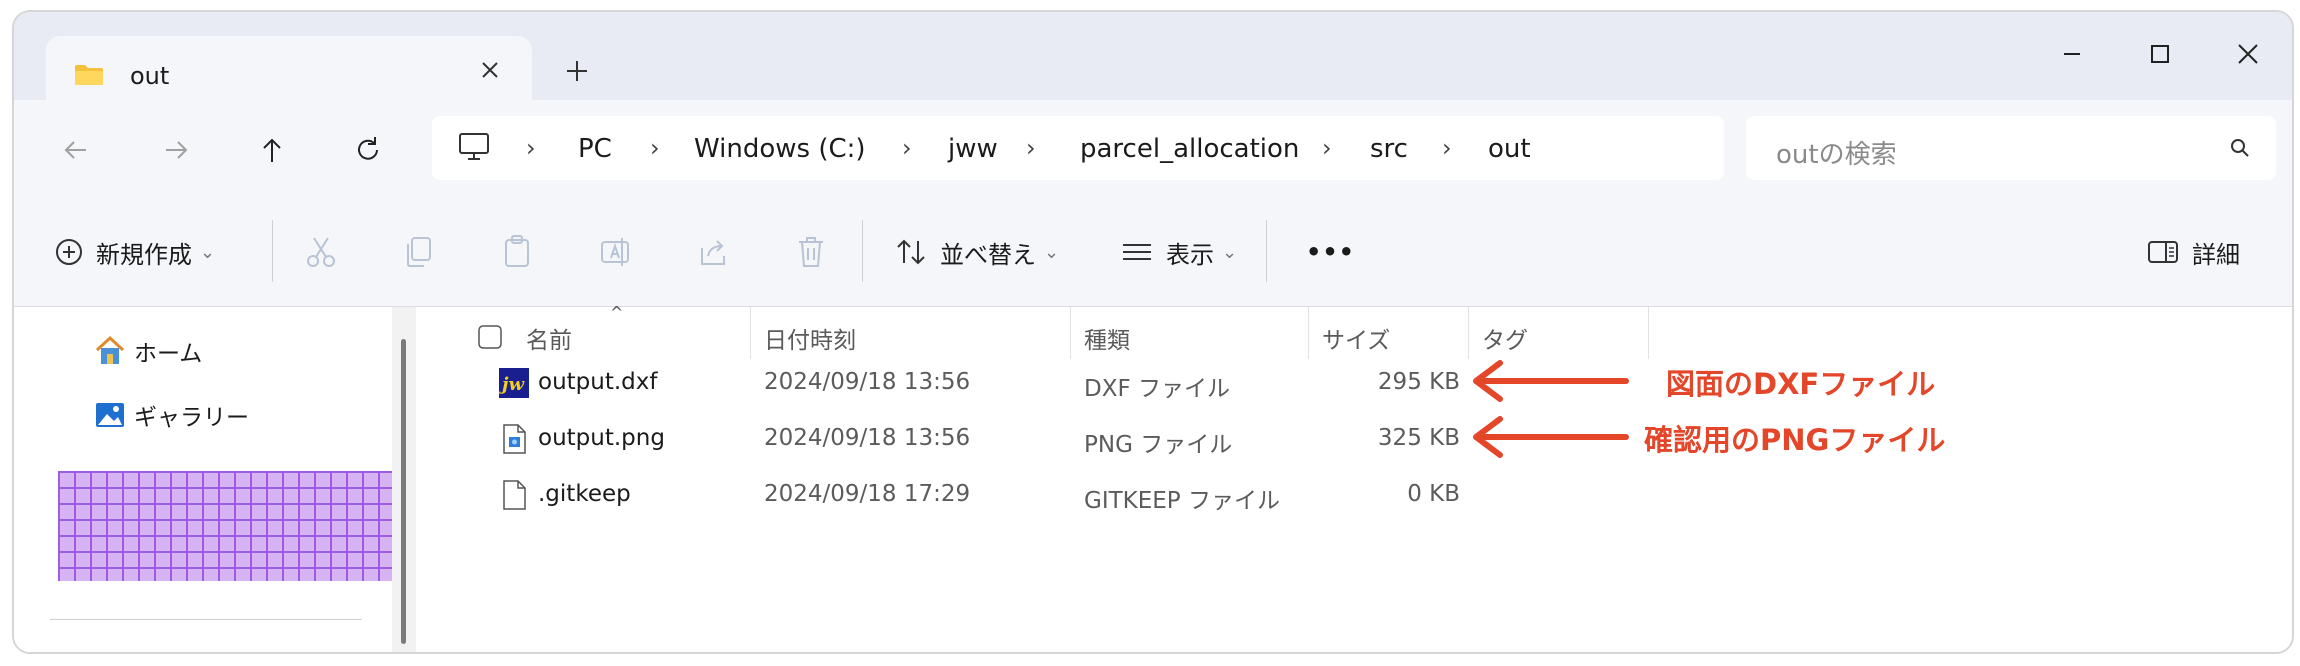  What do you see at coordinates (988, 254) in the screenshot?
I see `sort-label: 並べ替え` at bounding box center [988, 254].